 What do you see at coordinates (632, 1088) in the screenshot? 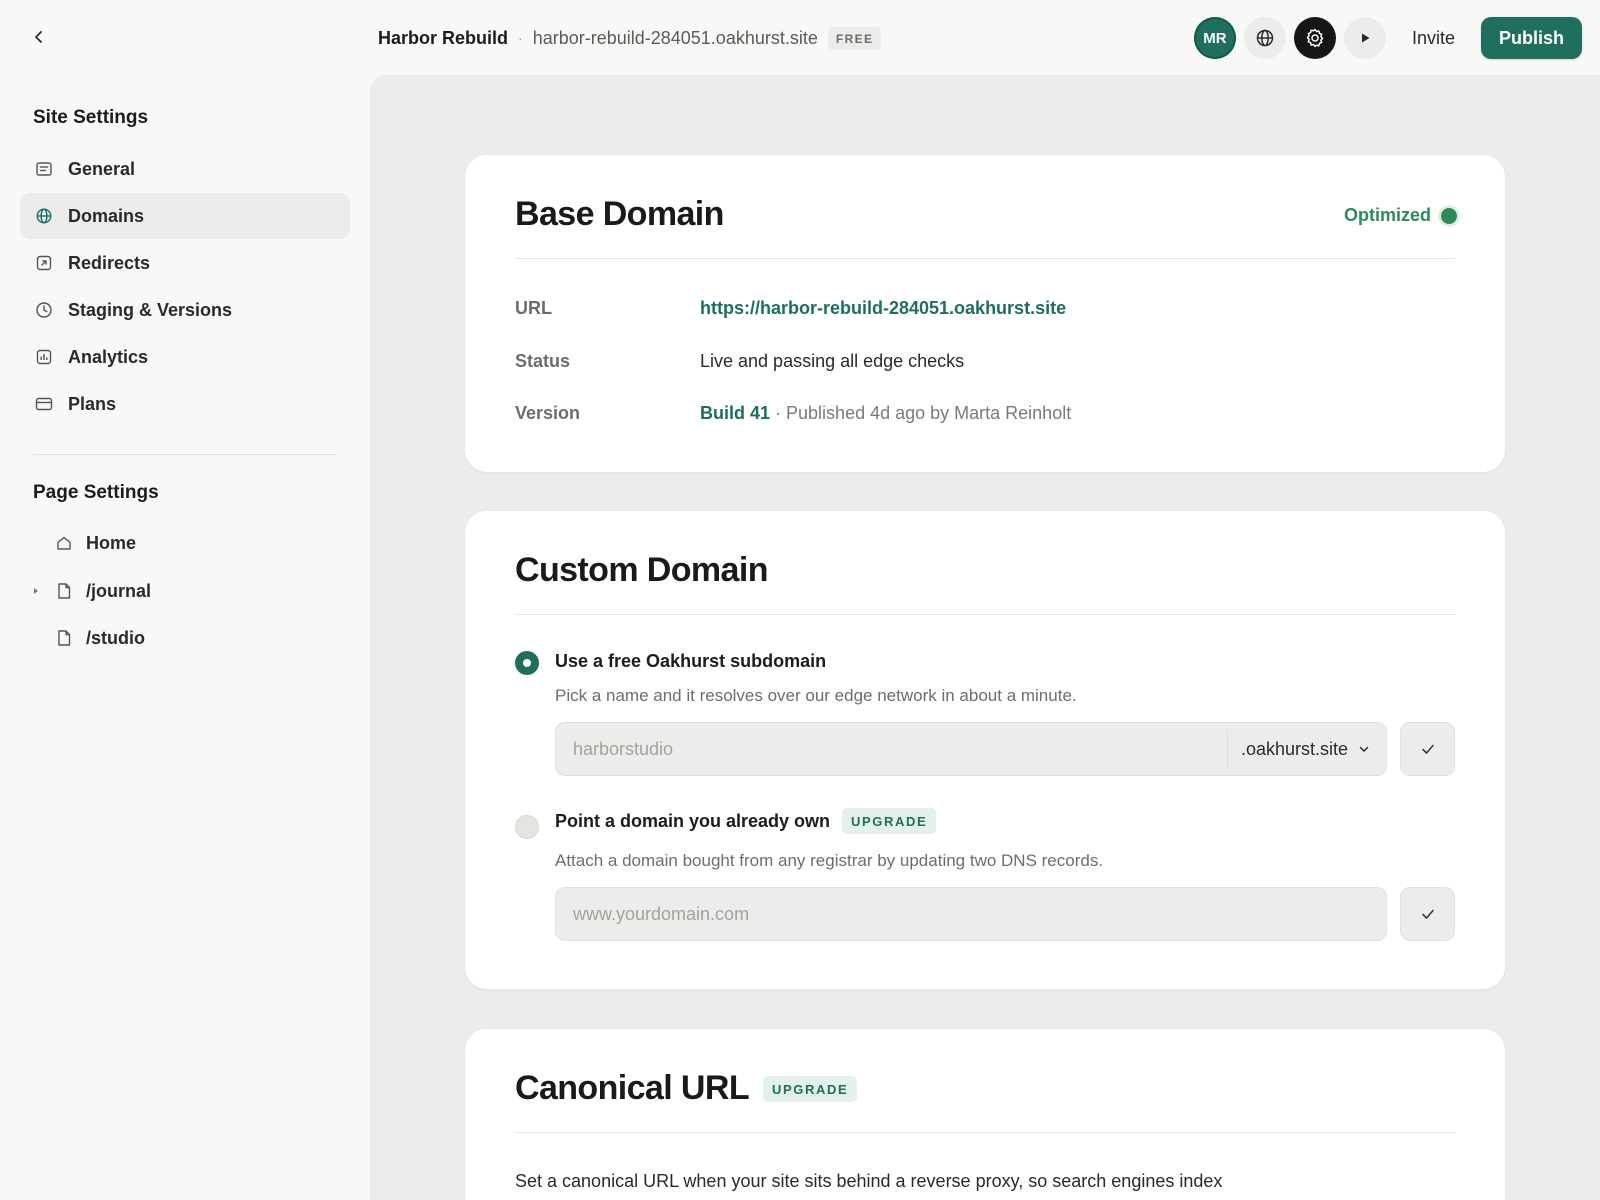
I see `canonical-title: Canonical URL` at bounding box center [632, 1088].